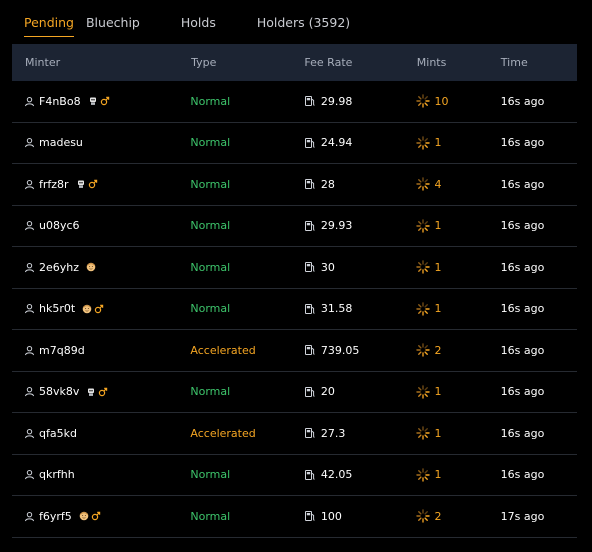 Image resolution: width=592 pixels, height=552 pixels. I want to click on table-row: madesu Normal 24.94 1 16s ago, so click(294, 143).